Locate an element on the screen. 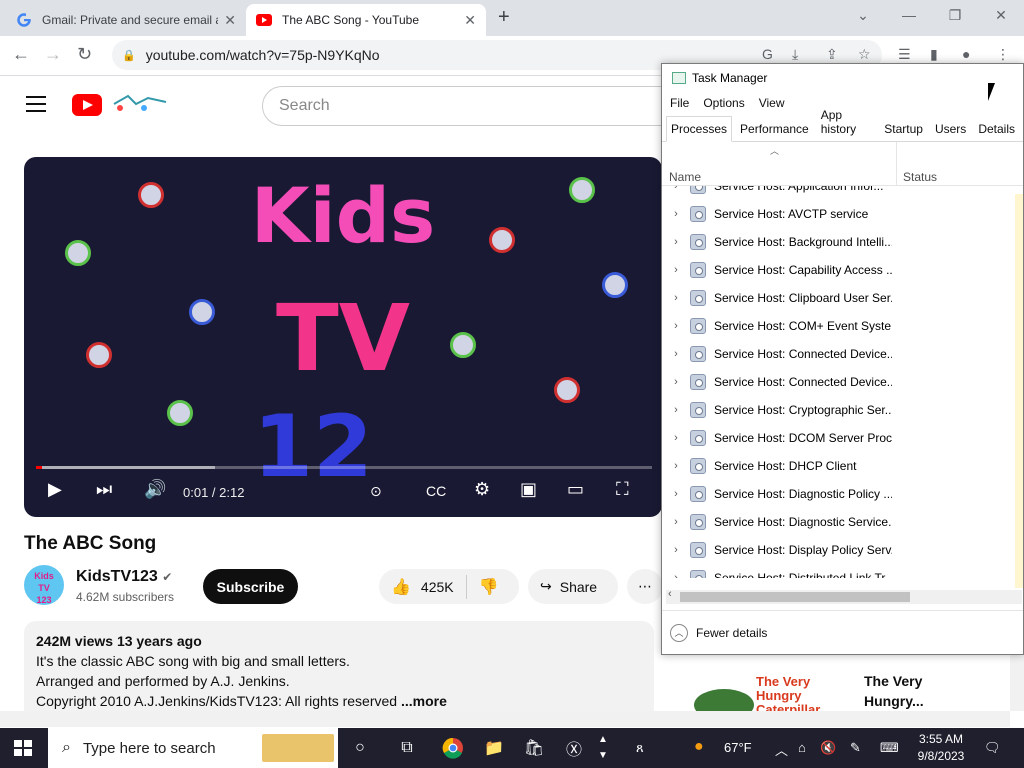 Image resolution: width=1024 pixels, height=768 pixels. tab-processes: Processes is located at coordinates (699, 129).